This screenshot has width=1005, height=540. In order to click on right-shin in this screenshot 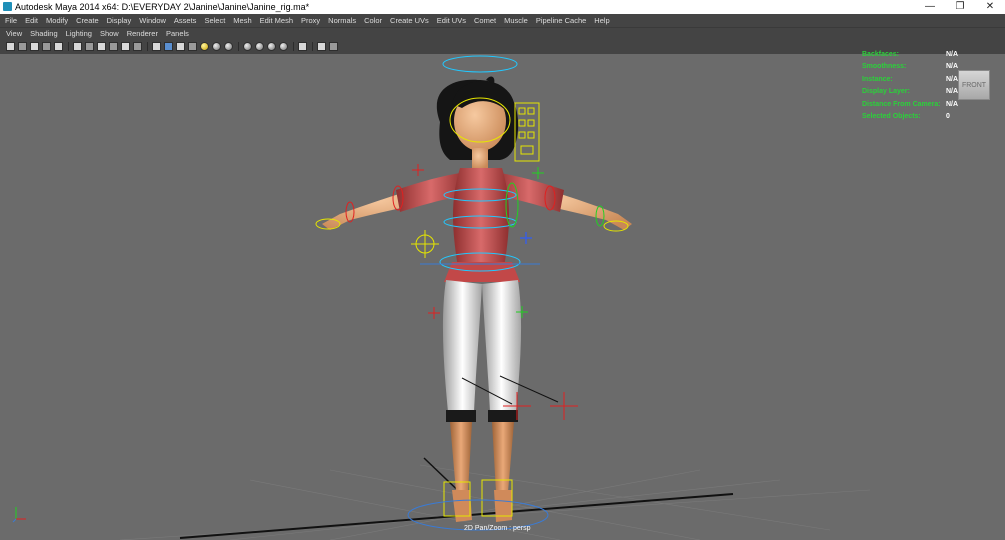, I will do `click(503, 457)`.